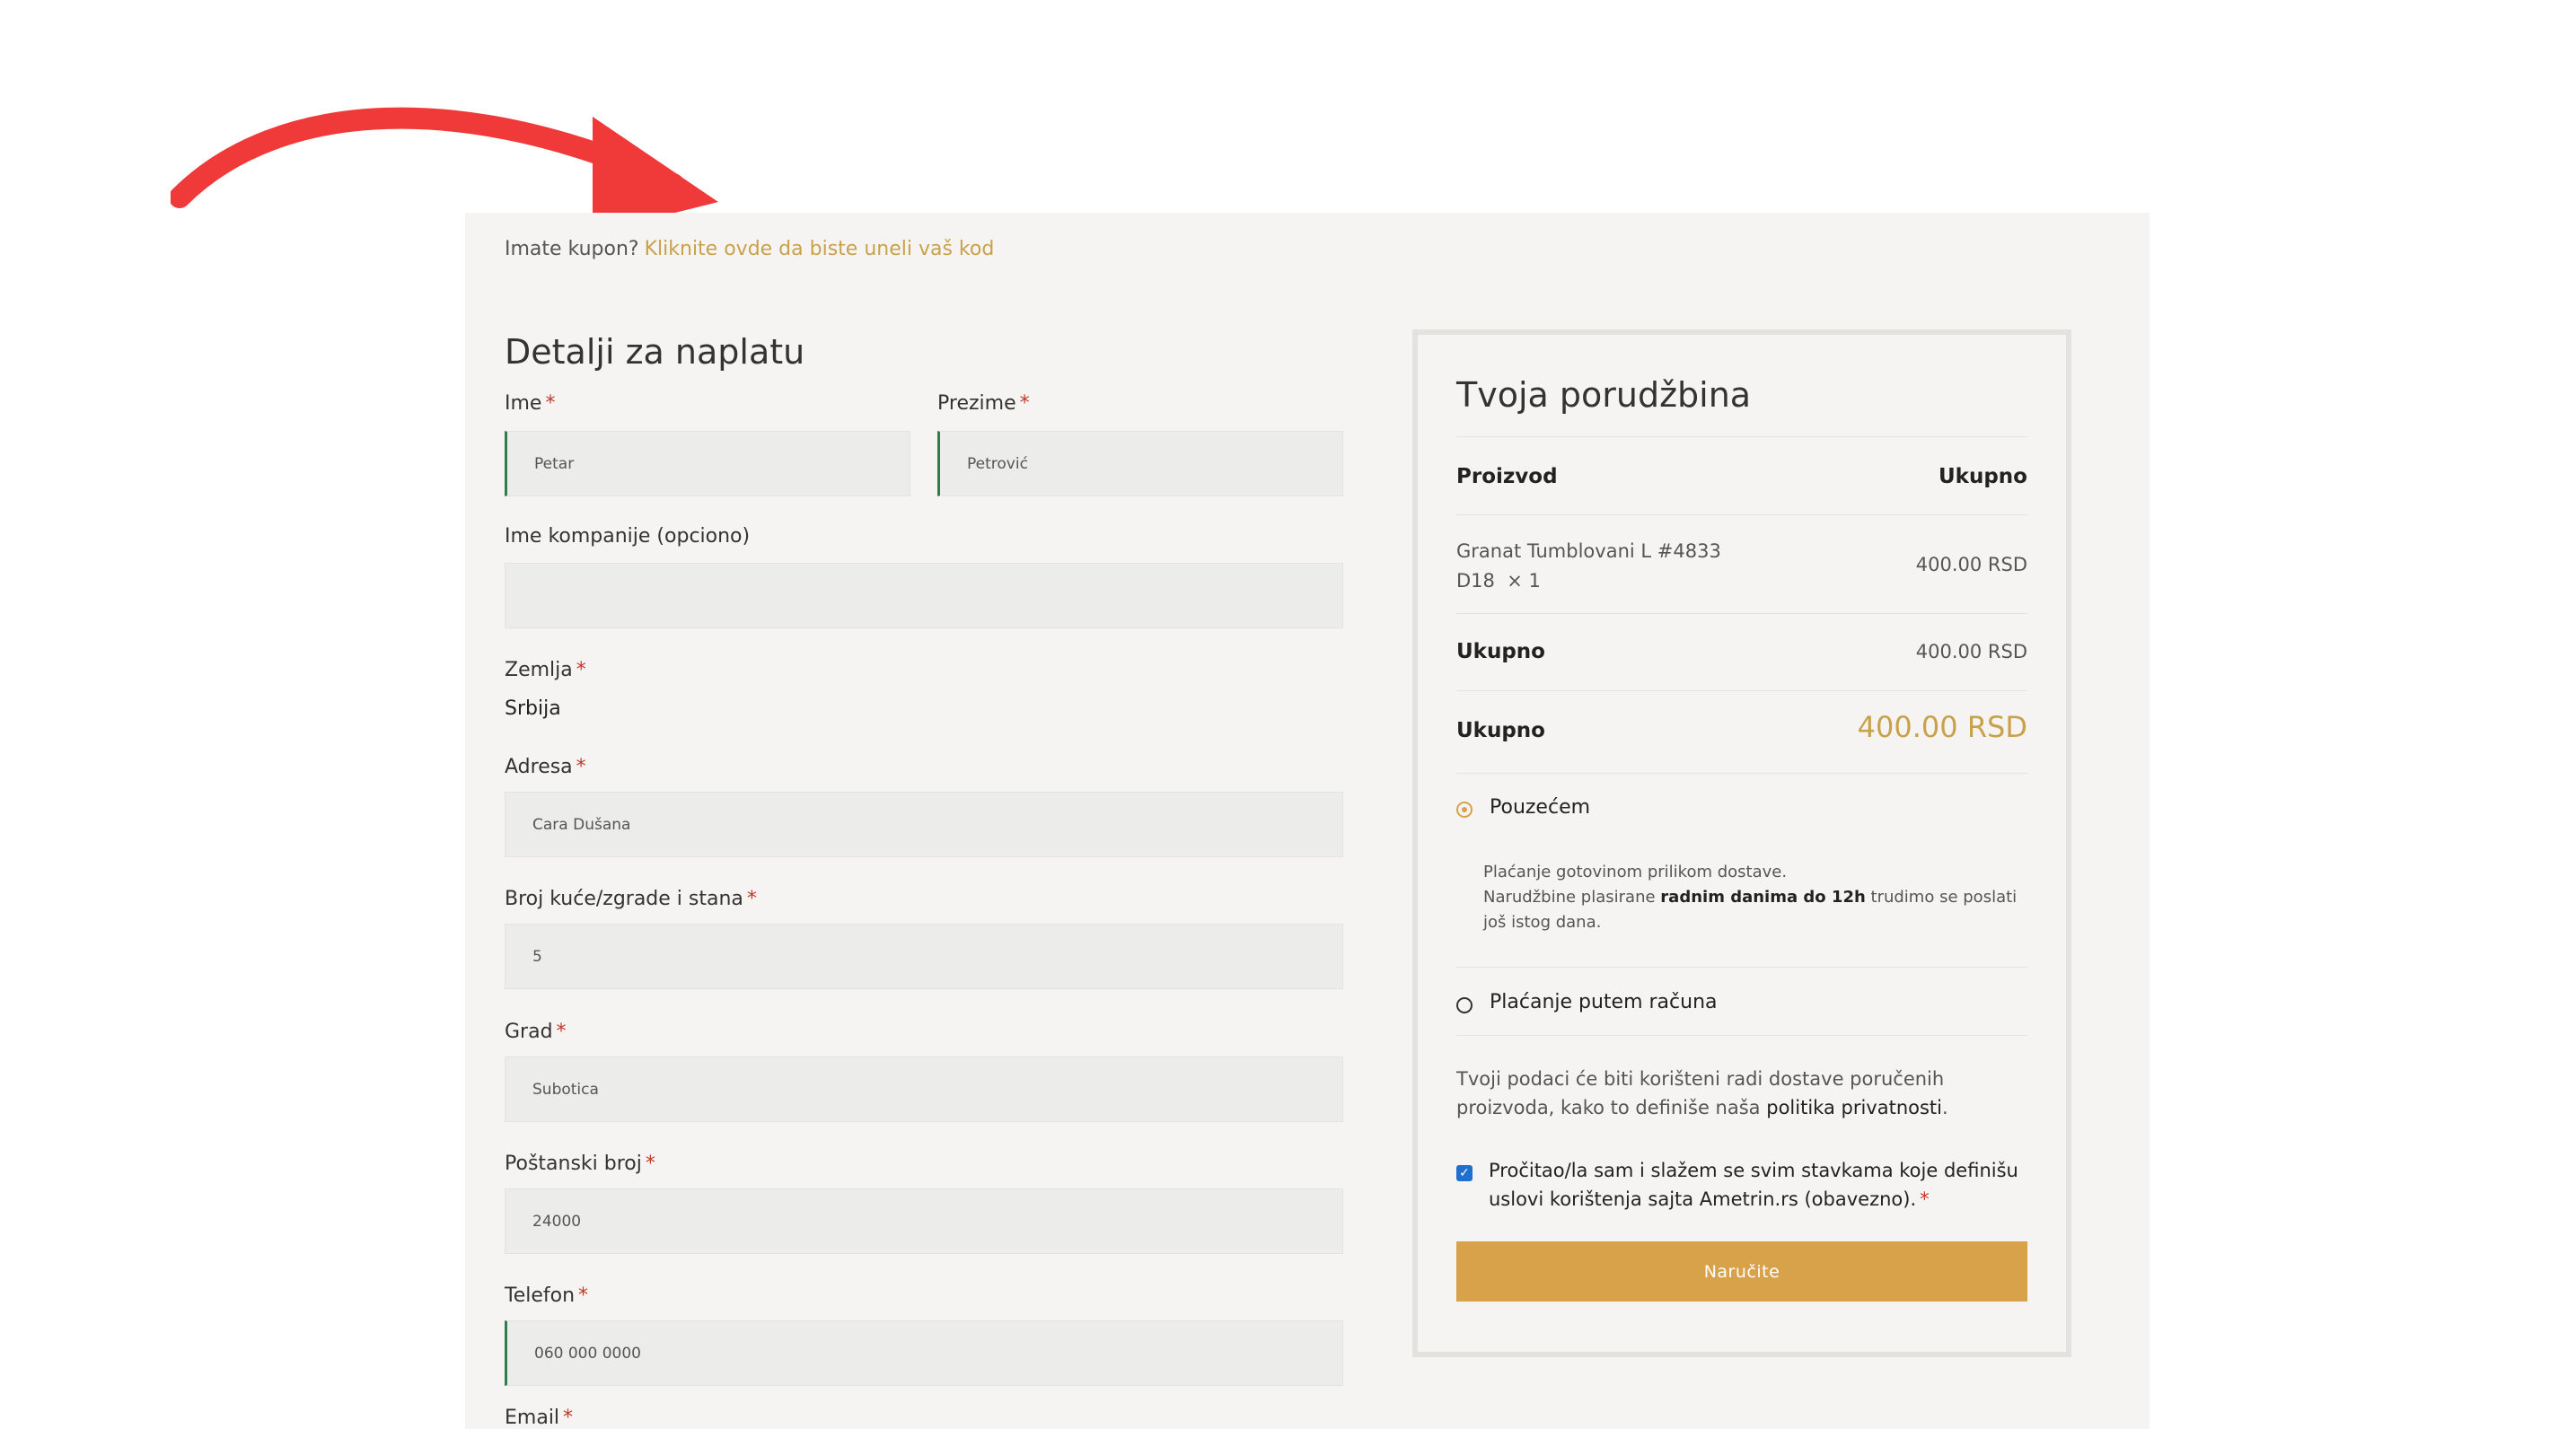 The width and height of the screenshot is (2576, 1429). What do you see at coordinates (924, 824) in the screenshot?
I see `address-input: Cara Dušana` at bounding box center [924, 824].